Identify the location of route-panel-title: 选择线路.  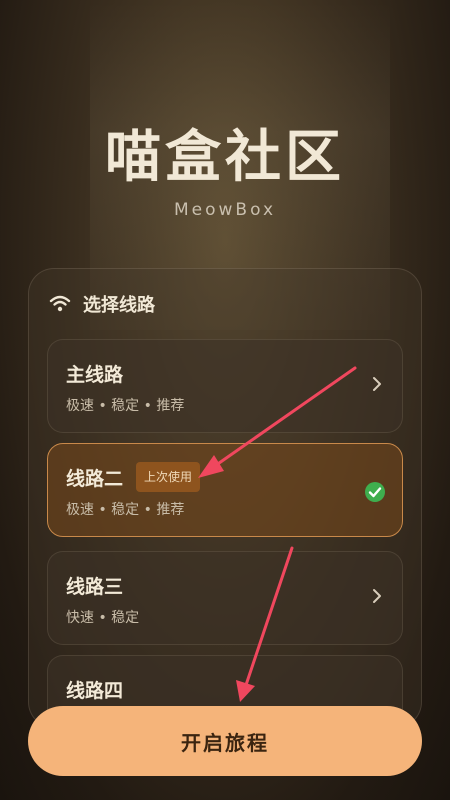
(119, 305).